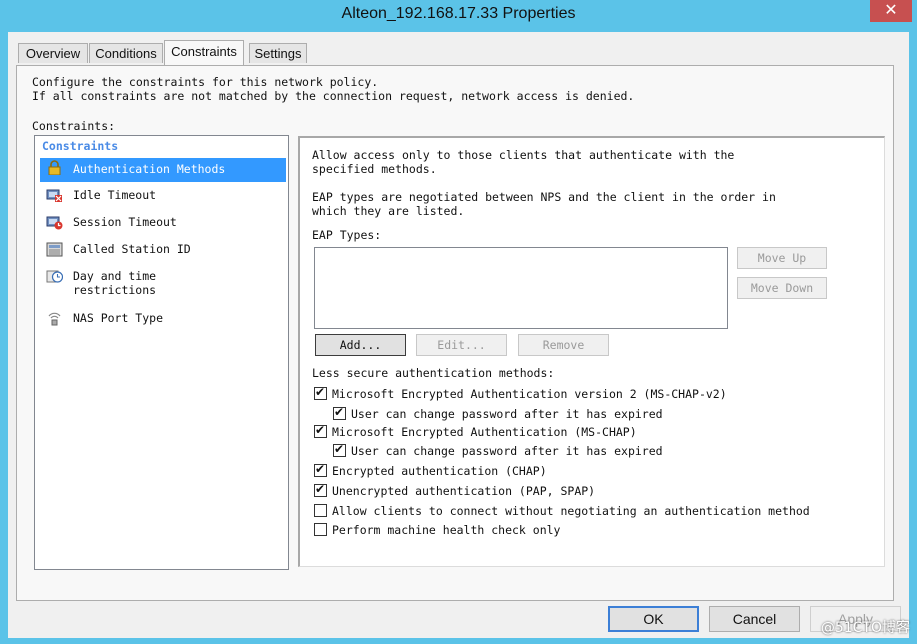  I want to click on constraint-item-label: NAS Port Type, so click(118, 318).